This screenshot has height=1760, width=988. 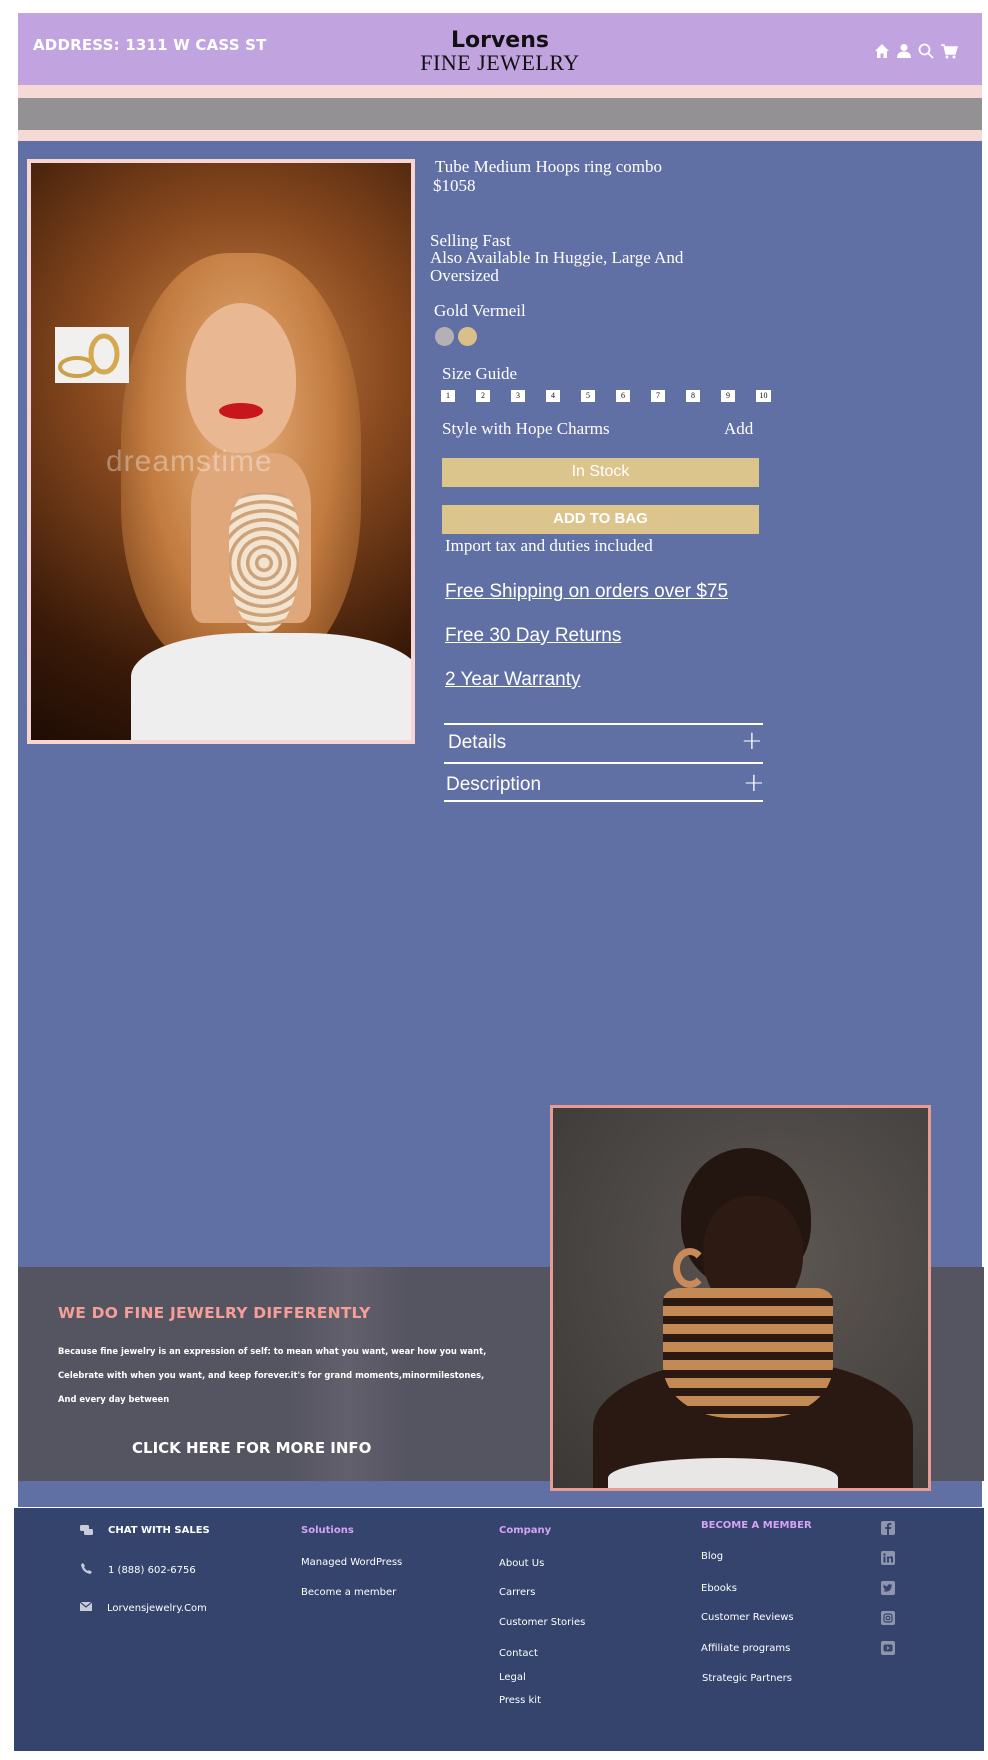 What do you see at coordinates (444, 336) in the screenshot?
I see `swatch-silver` at bounding box center [444, 336].